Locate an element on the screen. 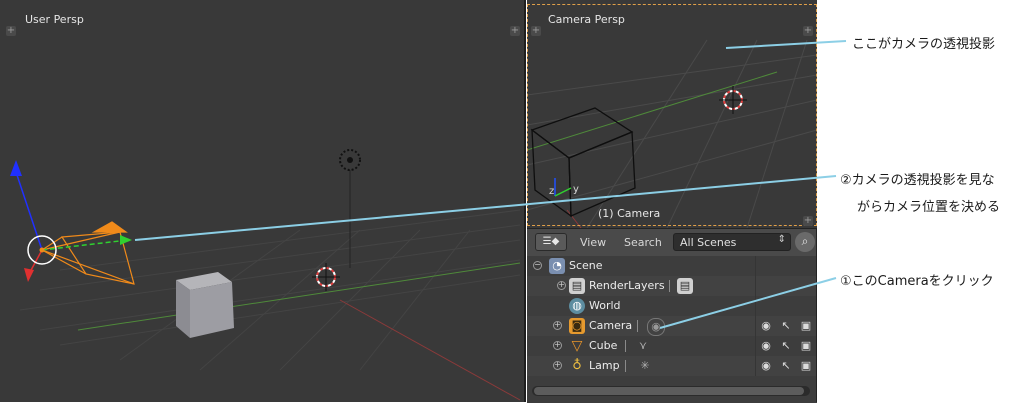  annotation-step1: ①このCameraをクリック is located at coordinates (917, 281).